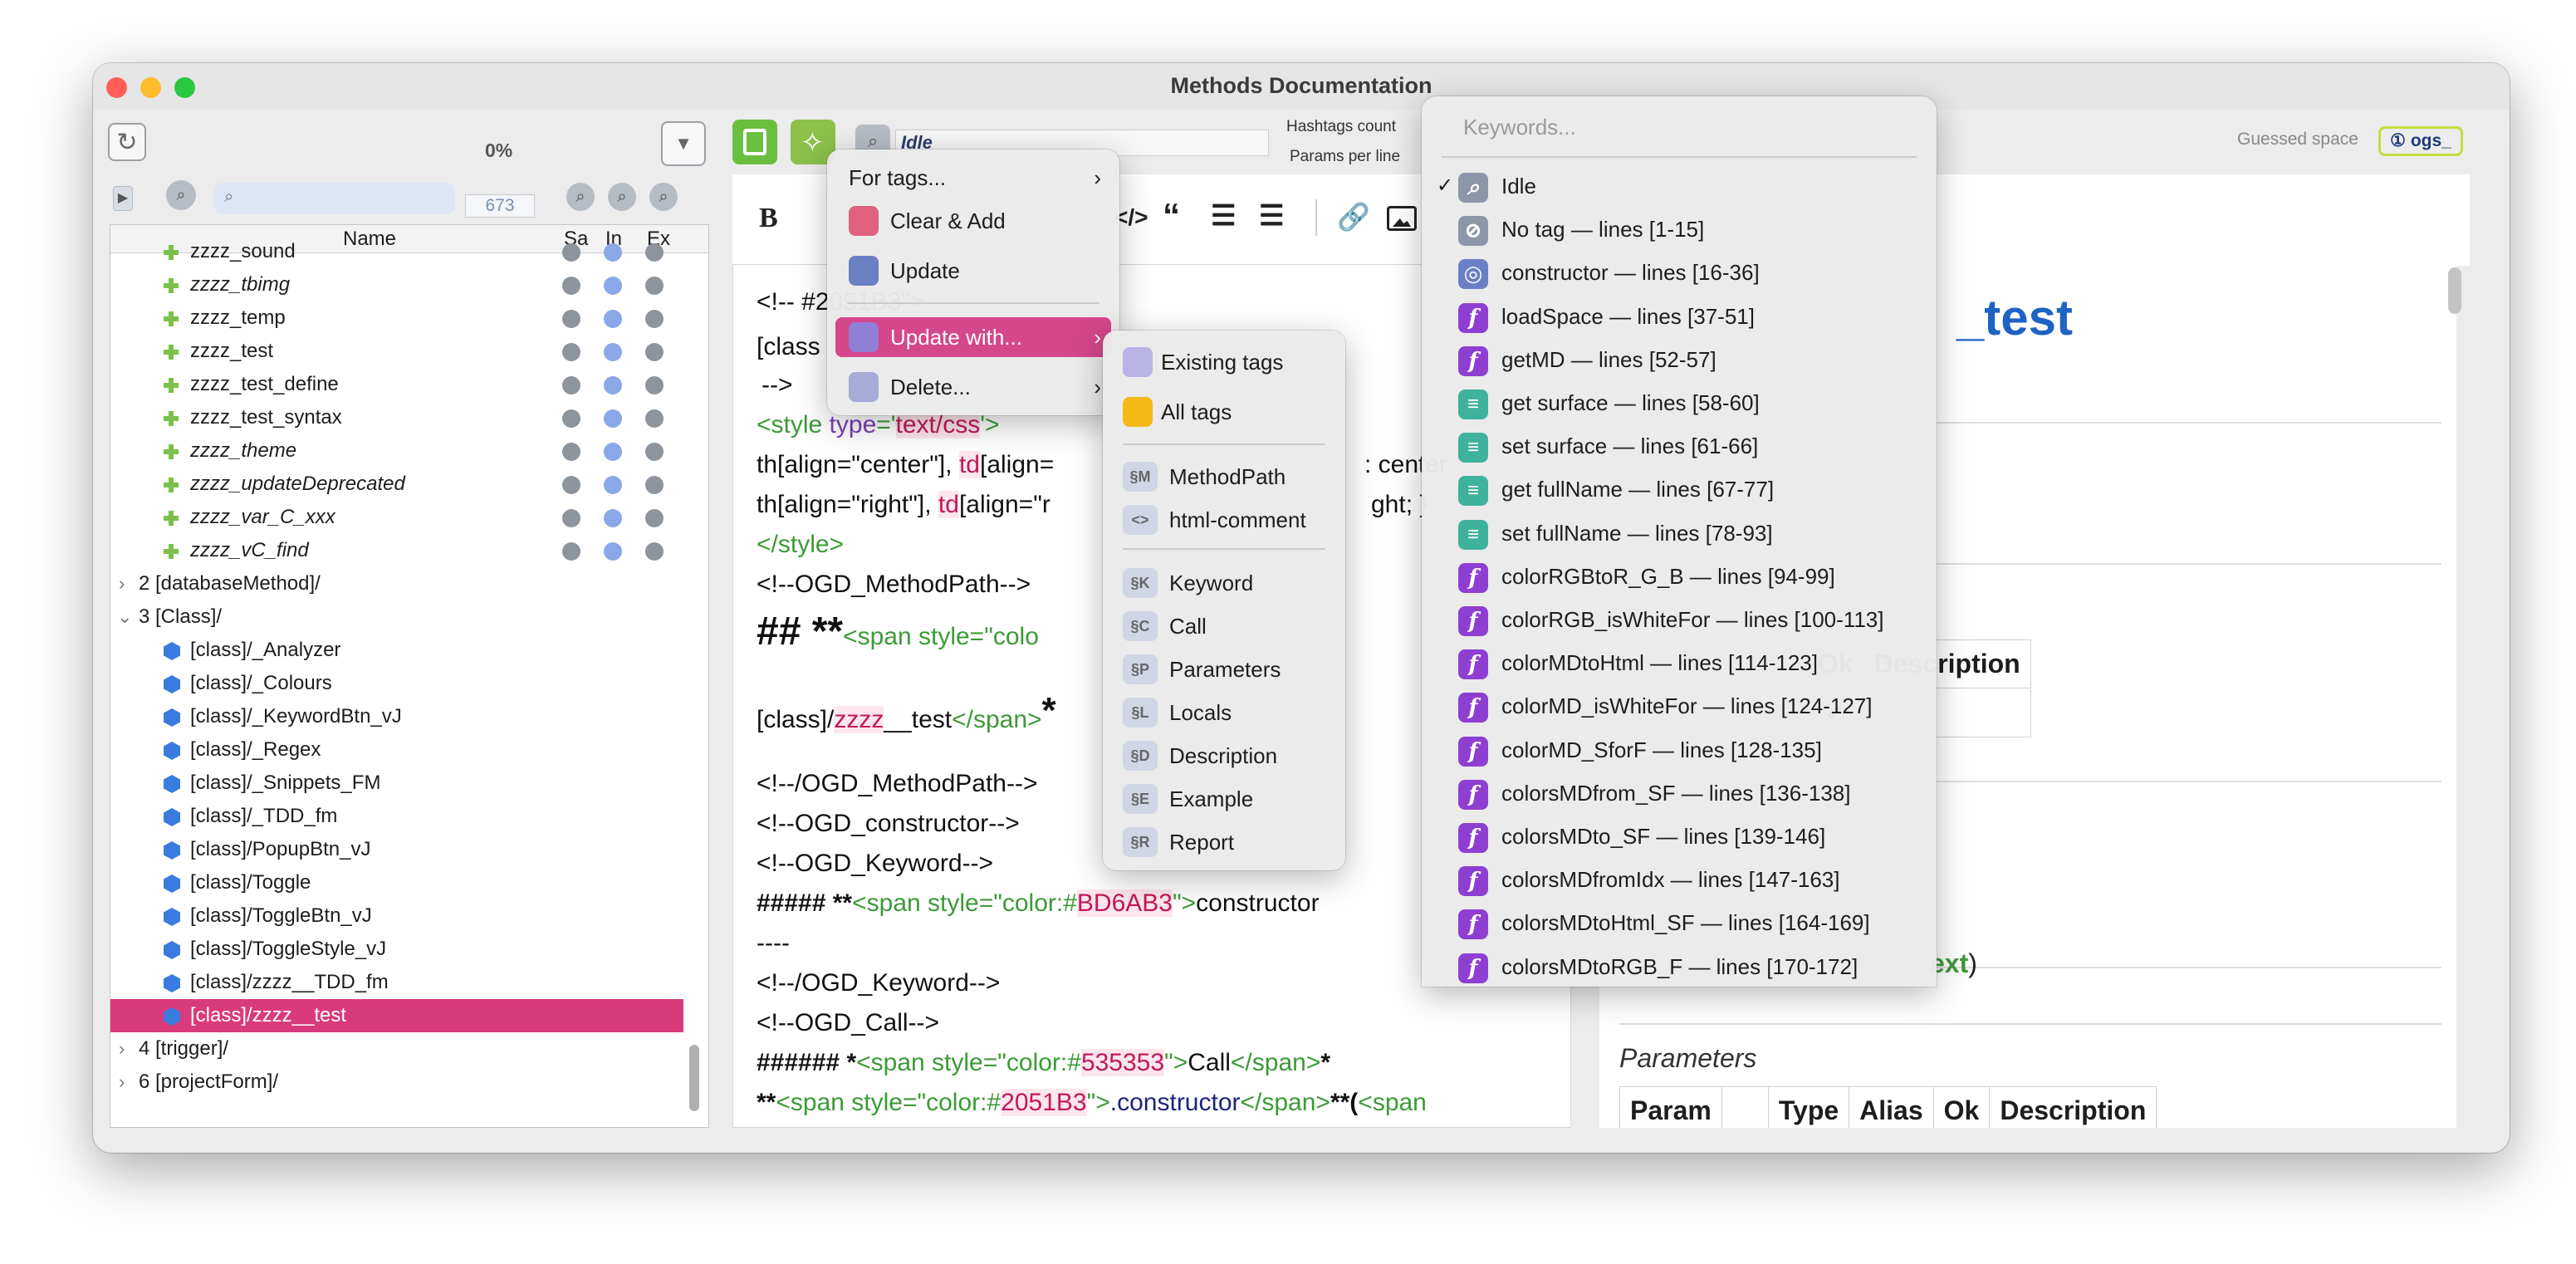  What do you see at coordinates (1224, 712) in the screenshot?
I see `menu-item-tag-type: §L Locals` at bounding box center [1224, 712].